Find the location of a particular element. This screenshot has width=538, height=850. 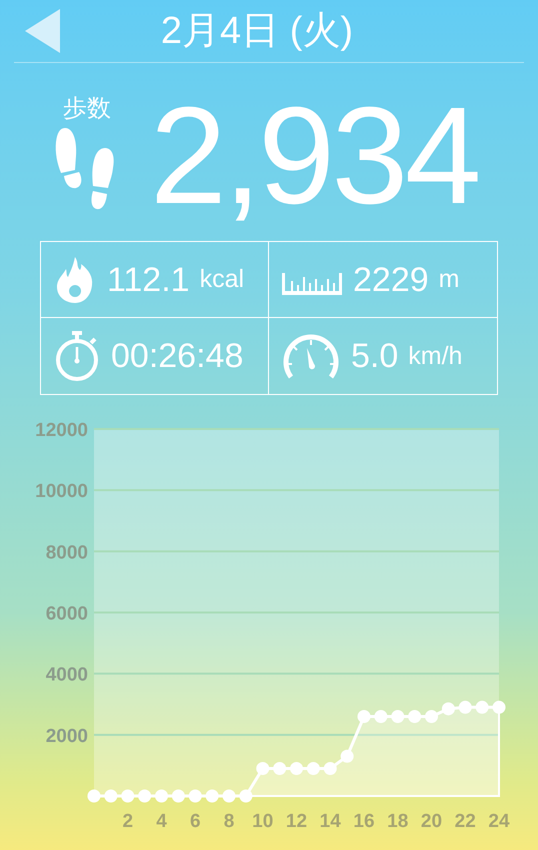

step-count: 2,934 is located at coordinates (314, 156).